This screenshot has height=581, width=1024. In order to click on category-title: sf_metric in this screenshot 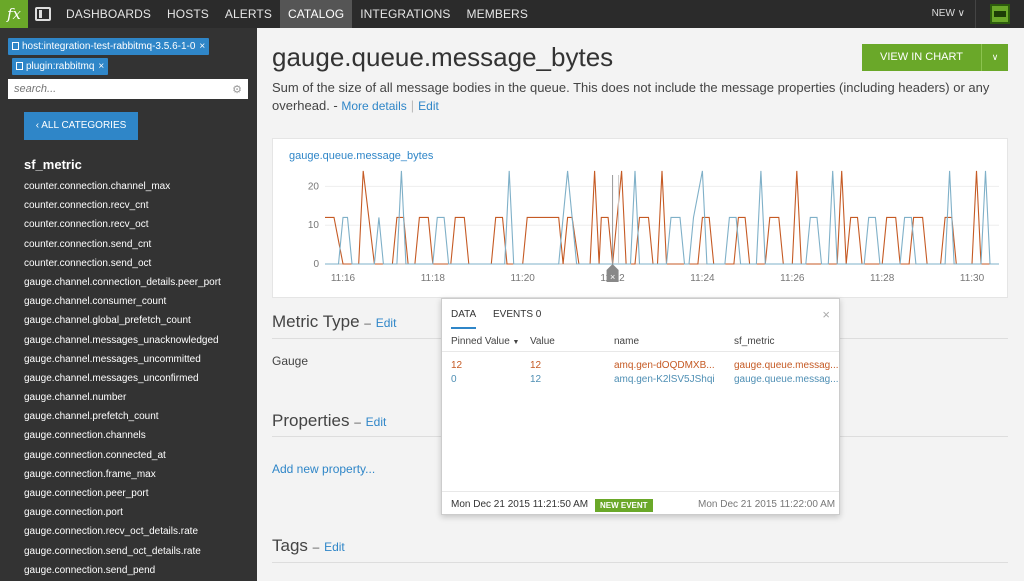, I will do `click(53, 164)`.